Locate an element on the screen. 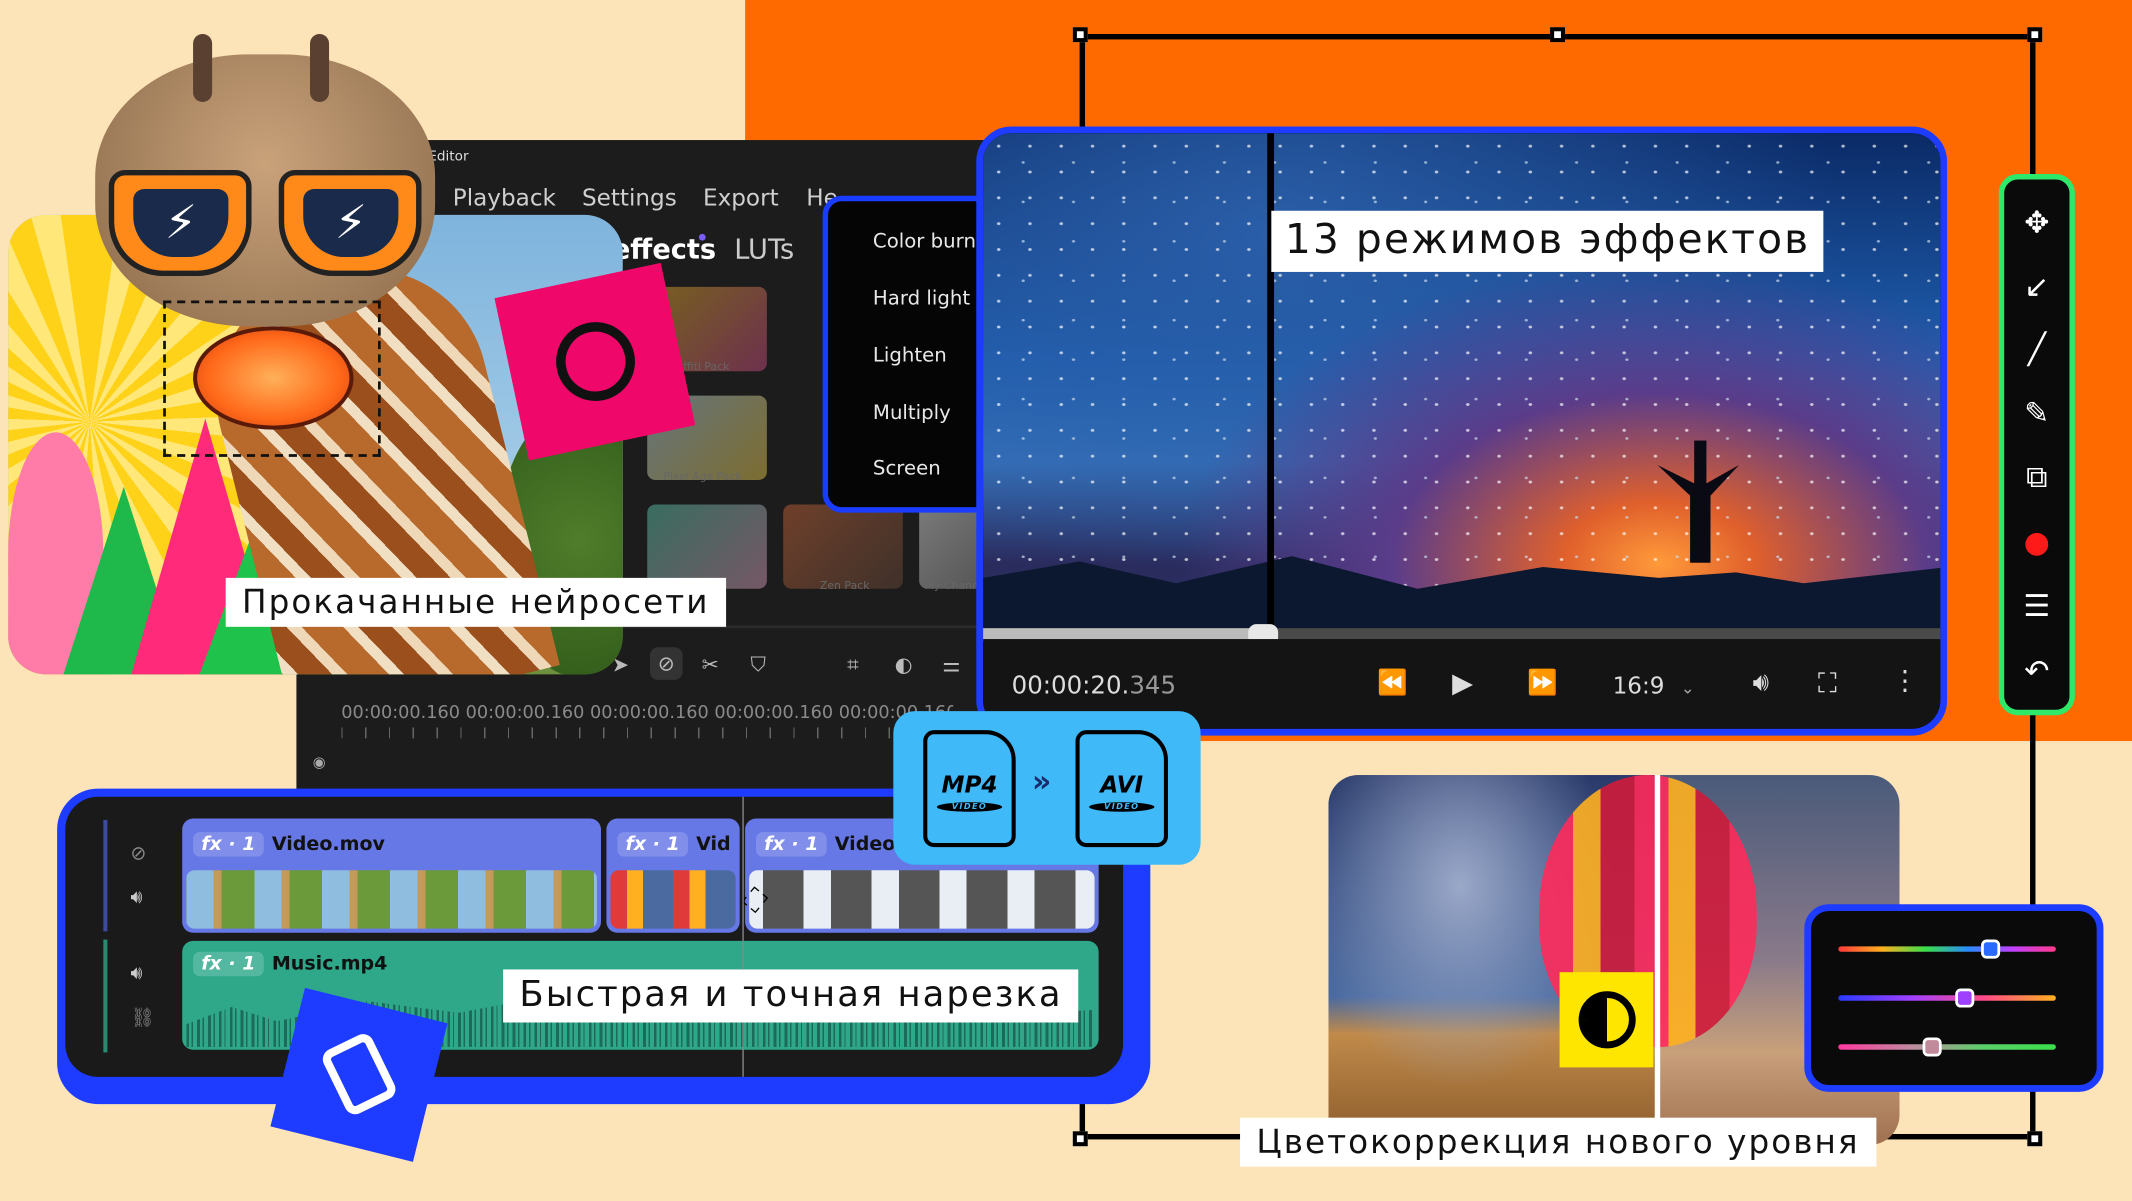 The image size is (2132, 1201). eye-icon: ◉ is located at coordinates (319, 762).